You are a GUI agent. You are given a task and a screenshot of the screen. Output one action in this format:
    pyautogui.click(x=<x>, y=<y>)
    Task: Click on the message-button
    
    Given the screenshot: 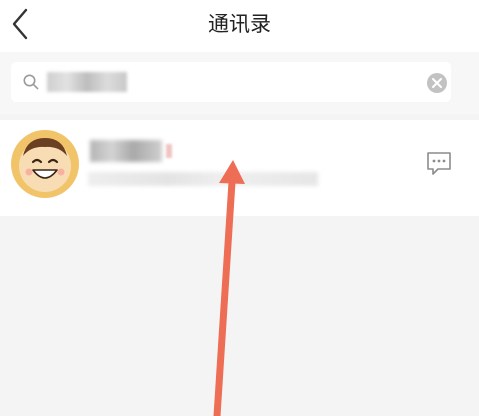 What is the action you would take?
    pyautogui.click(x=439, y=163)
    